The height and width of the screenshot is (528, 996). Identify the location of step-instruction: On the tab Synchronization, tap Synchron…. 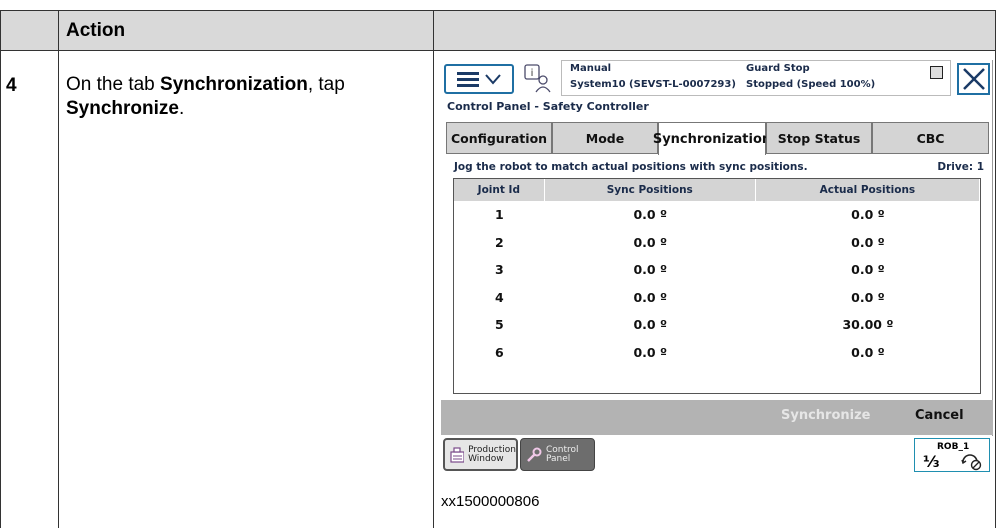
(205, 96).